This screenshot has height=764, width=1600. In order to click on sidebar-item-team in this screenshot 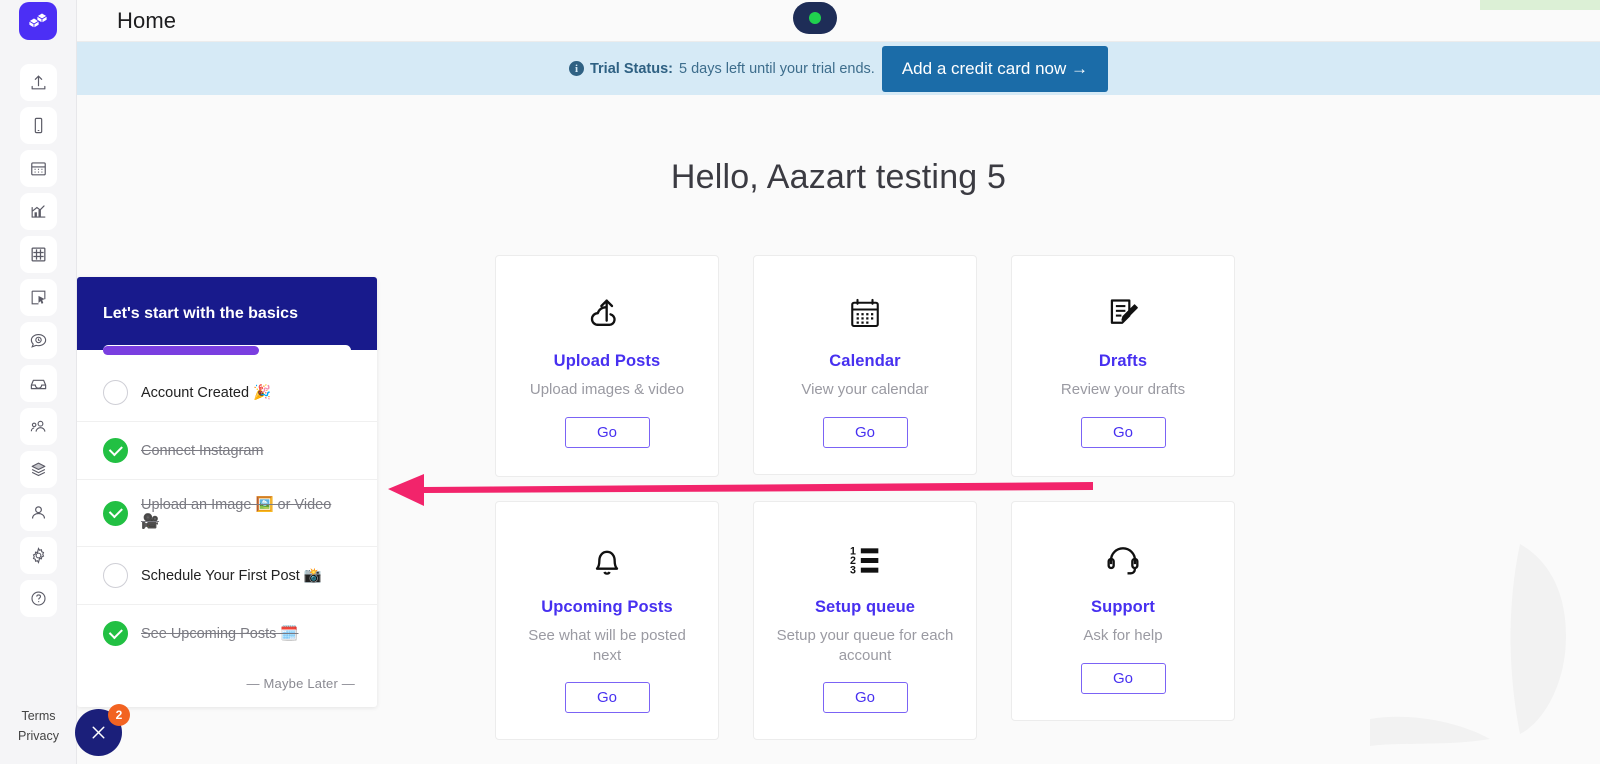, I will do `click(38, 426)`.